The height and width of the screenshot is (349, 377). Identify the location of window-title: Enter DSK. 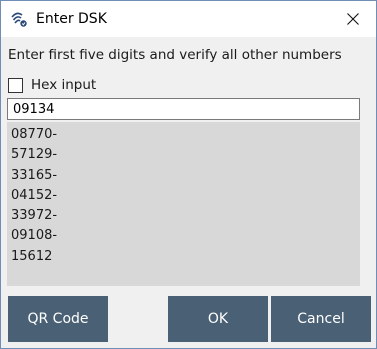
(71, 19).